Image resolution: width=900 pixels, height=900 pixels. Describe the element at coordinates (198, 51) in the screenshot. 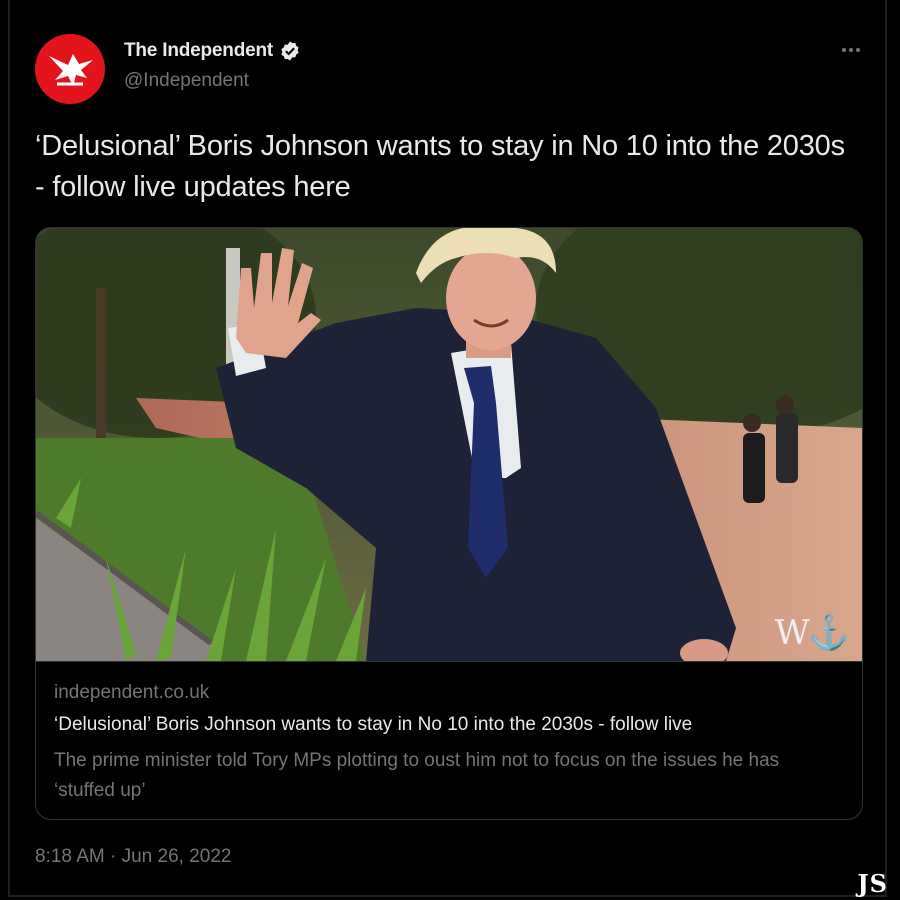

I see `account-display-name: The Independent` at that location.